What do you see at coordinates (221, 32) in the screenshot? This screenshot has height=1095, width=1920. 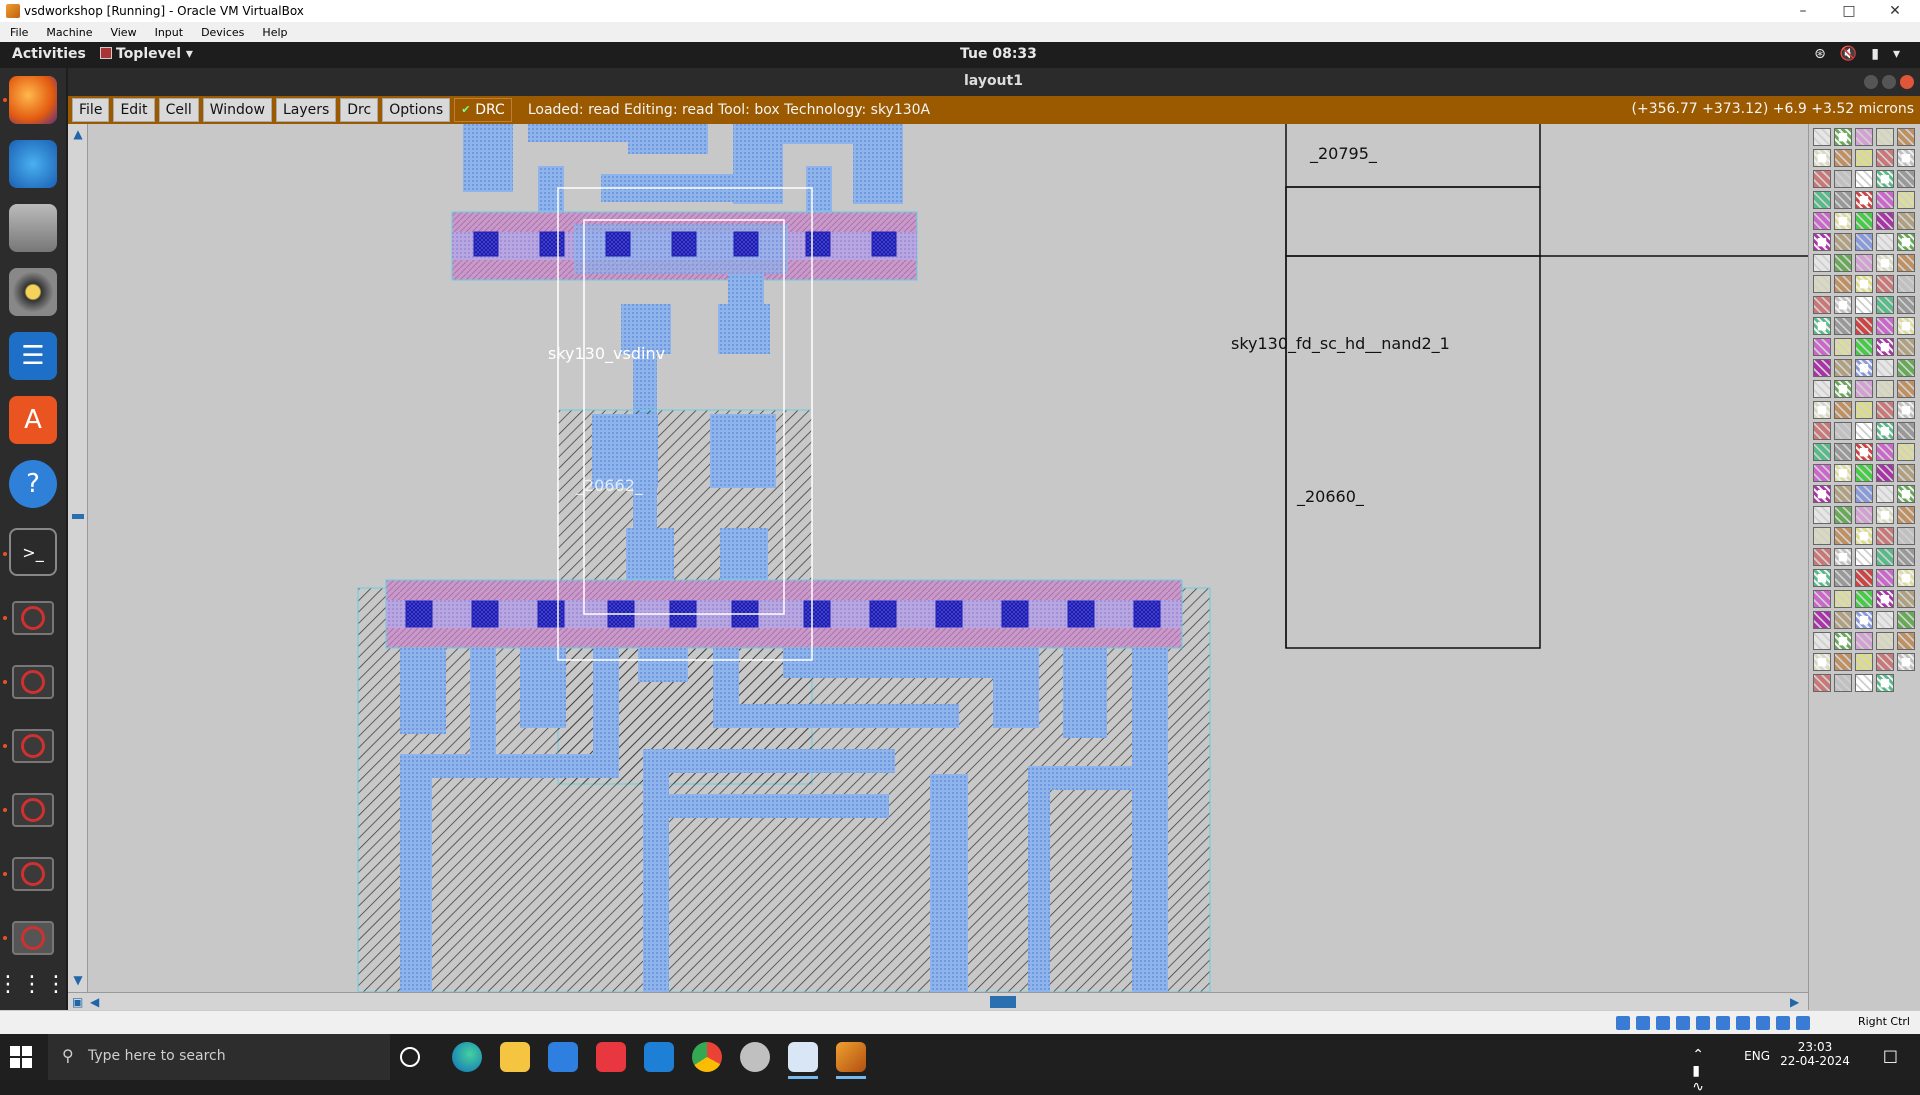 I see `vb-menu-devices: Devices` at bounding box center [221, 32].